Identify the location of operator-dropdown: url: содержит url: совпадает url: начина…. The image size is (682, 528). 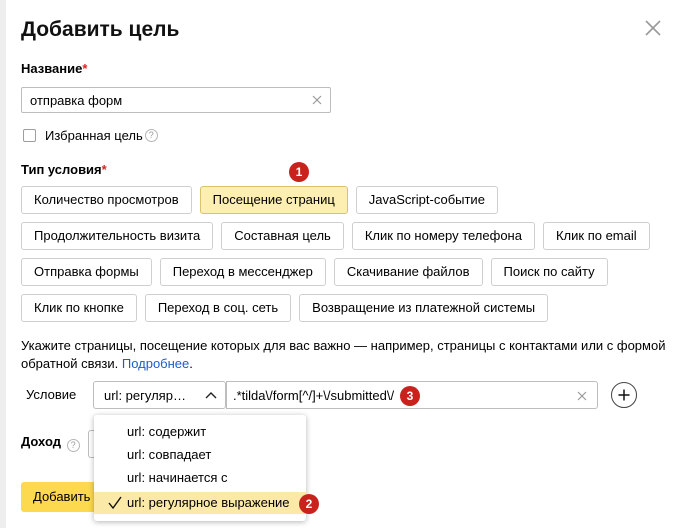
(200, 468).